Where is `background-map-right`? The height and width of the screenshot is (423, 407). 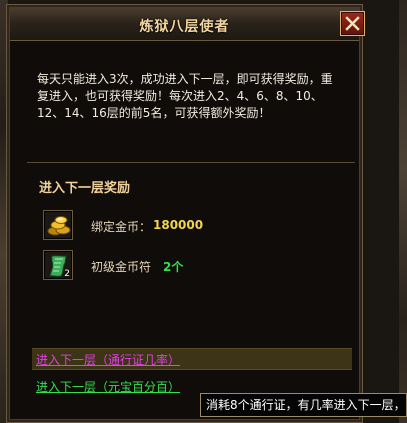 background-map-right is located at coordinates (403, 211).